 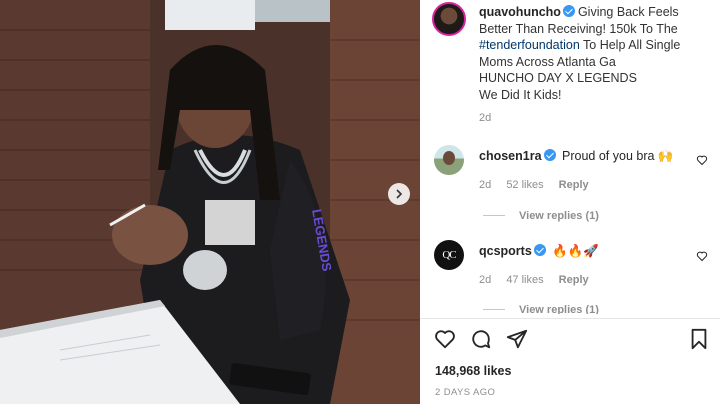 What do you see at coordinates (465, 392) in the screenshot?
I see `post-timestamp: 2 DAYS AGO` at bounding box center [465, 392].